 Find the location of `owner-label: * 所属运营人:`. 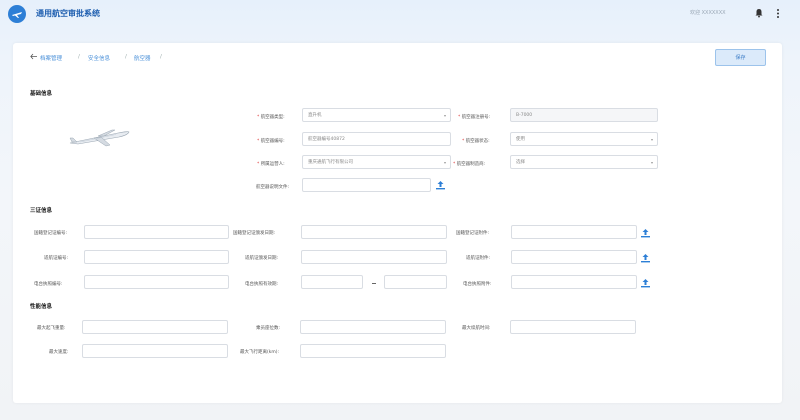

owner-label: * 所属运营人: is located at coordinates (271, 164).